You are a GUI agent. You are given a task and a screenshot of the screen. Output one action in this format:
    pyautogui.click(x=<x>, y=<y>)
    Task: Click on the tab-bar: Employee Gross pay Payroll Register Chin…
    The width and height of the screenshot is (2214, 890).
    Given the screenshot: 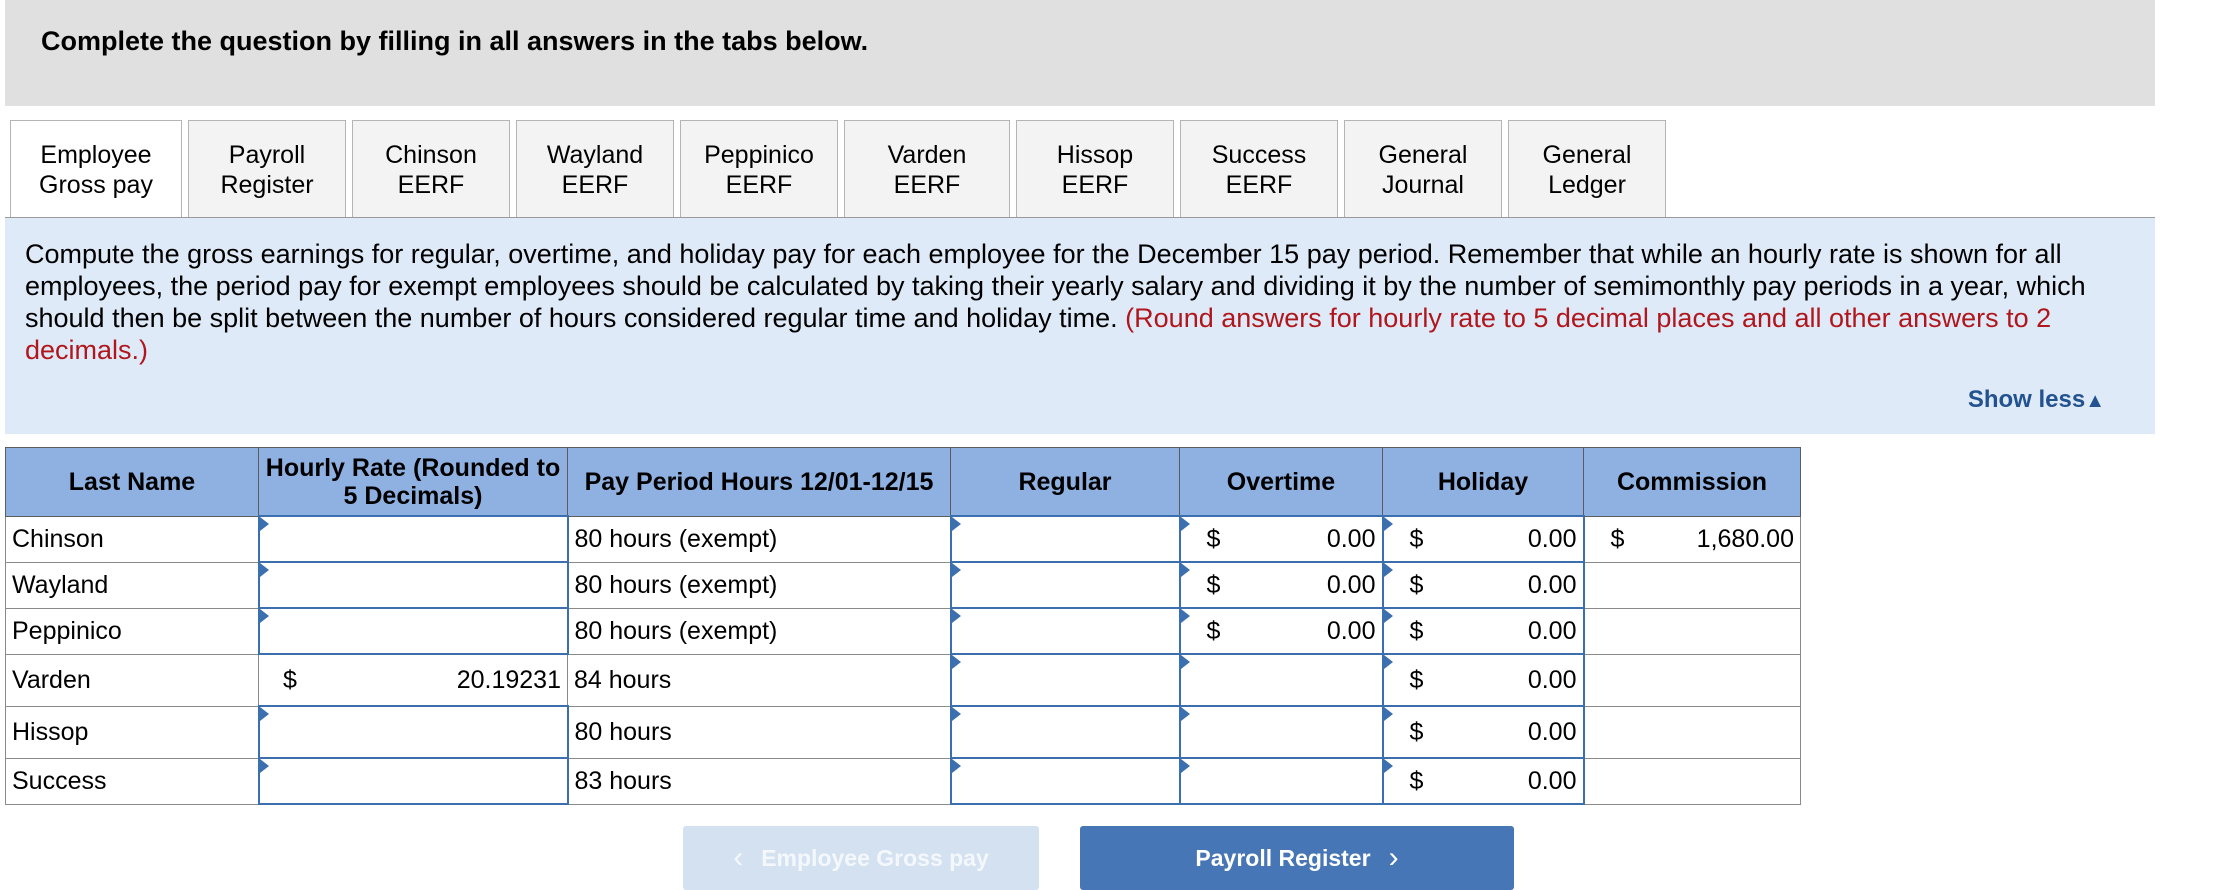 What is the action you would take?
    pyautogui.click(x=838, y=169)
    